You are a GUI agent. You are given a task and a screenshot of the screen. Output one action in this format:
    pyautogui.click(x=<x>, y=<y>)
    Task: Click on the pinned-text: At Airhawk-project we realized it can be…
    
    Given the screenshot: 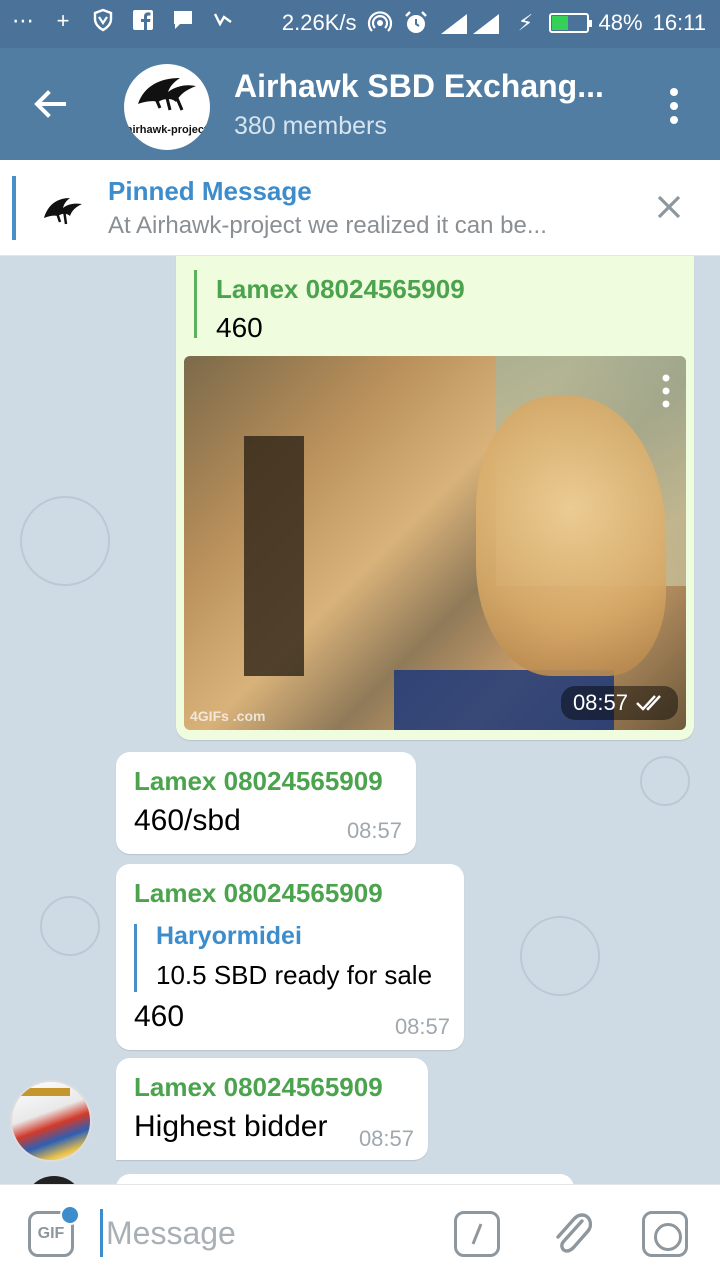 What is the action you would take?
    pyautogui.click(x=327, y=225)
    